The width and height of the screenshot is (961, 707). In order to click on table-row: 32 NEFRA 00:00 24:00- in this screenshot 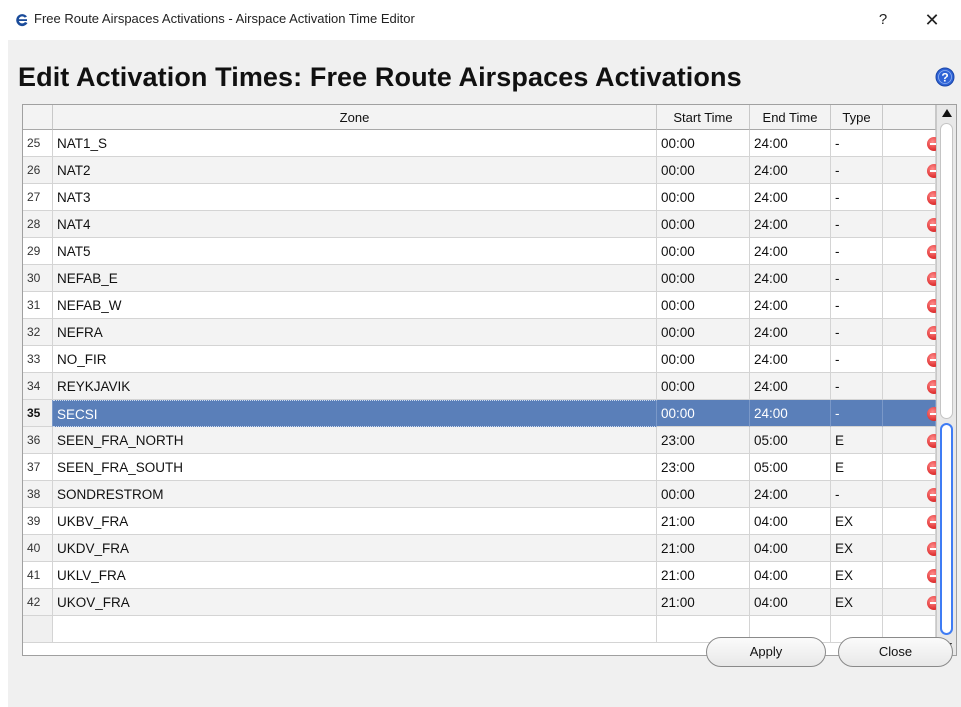, I will do `click(479, 332)`.